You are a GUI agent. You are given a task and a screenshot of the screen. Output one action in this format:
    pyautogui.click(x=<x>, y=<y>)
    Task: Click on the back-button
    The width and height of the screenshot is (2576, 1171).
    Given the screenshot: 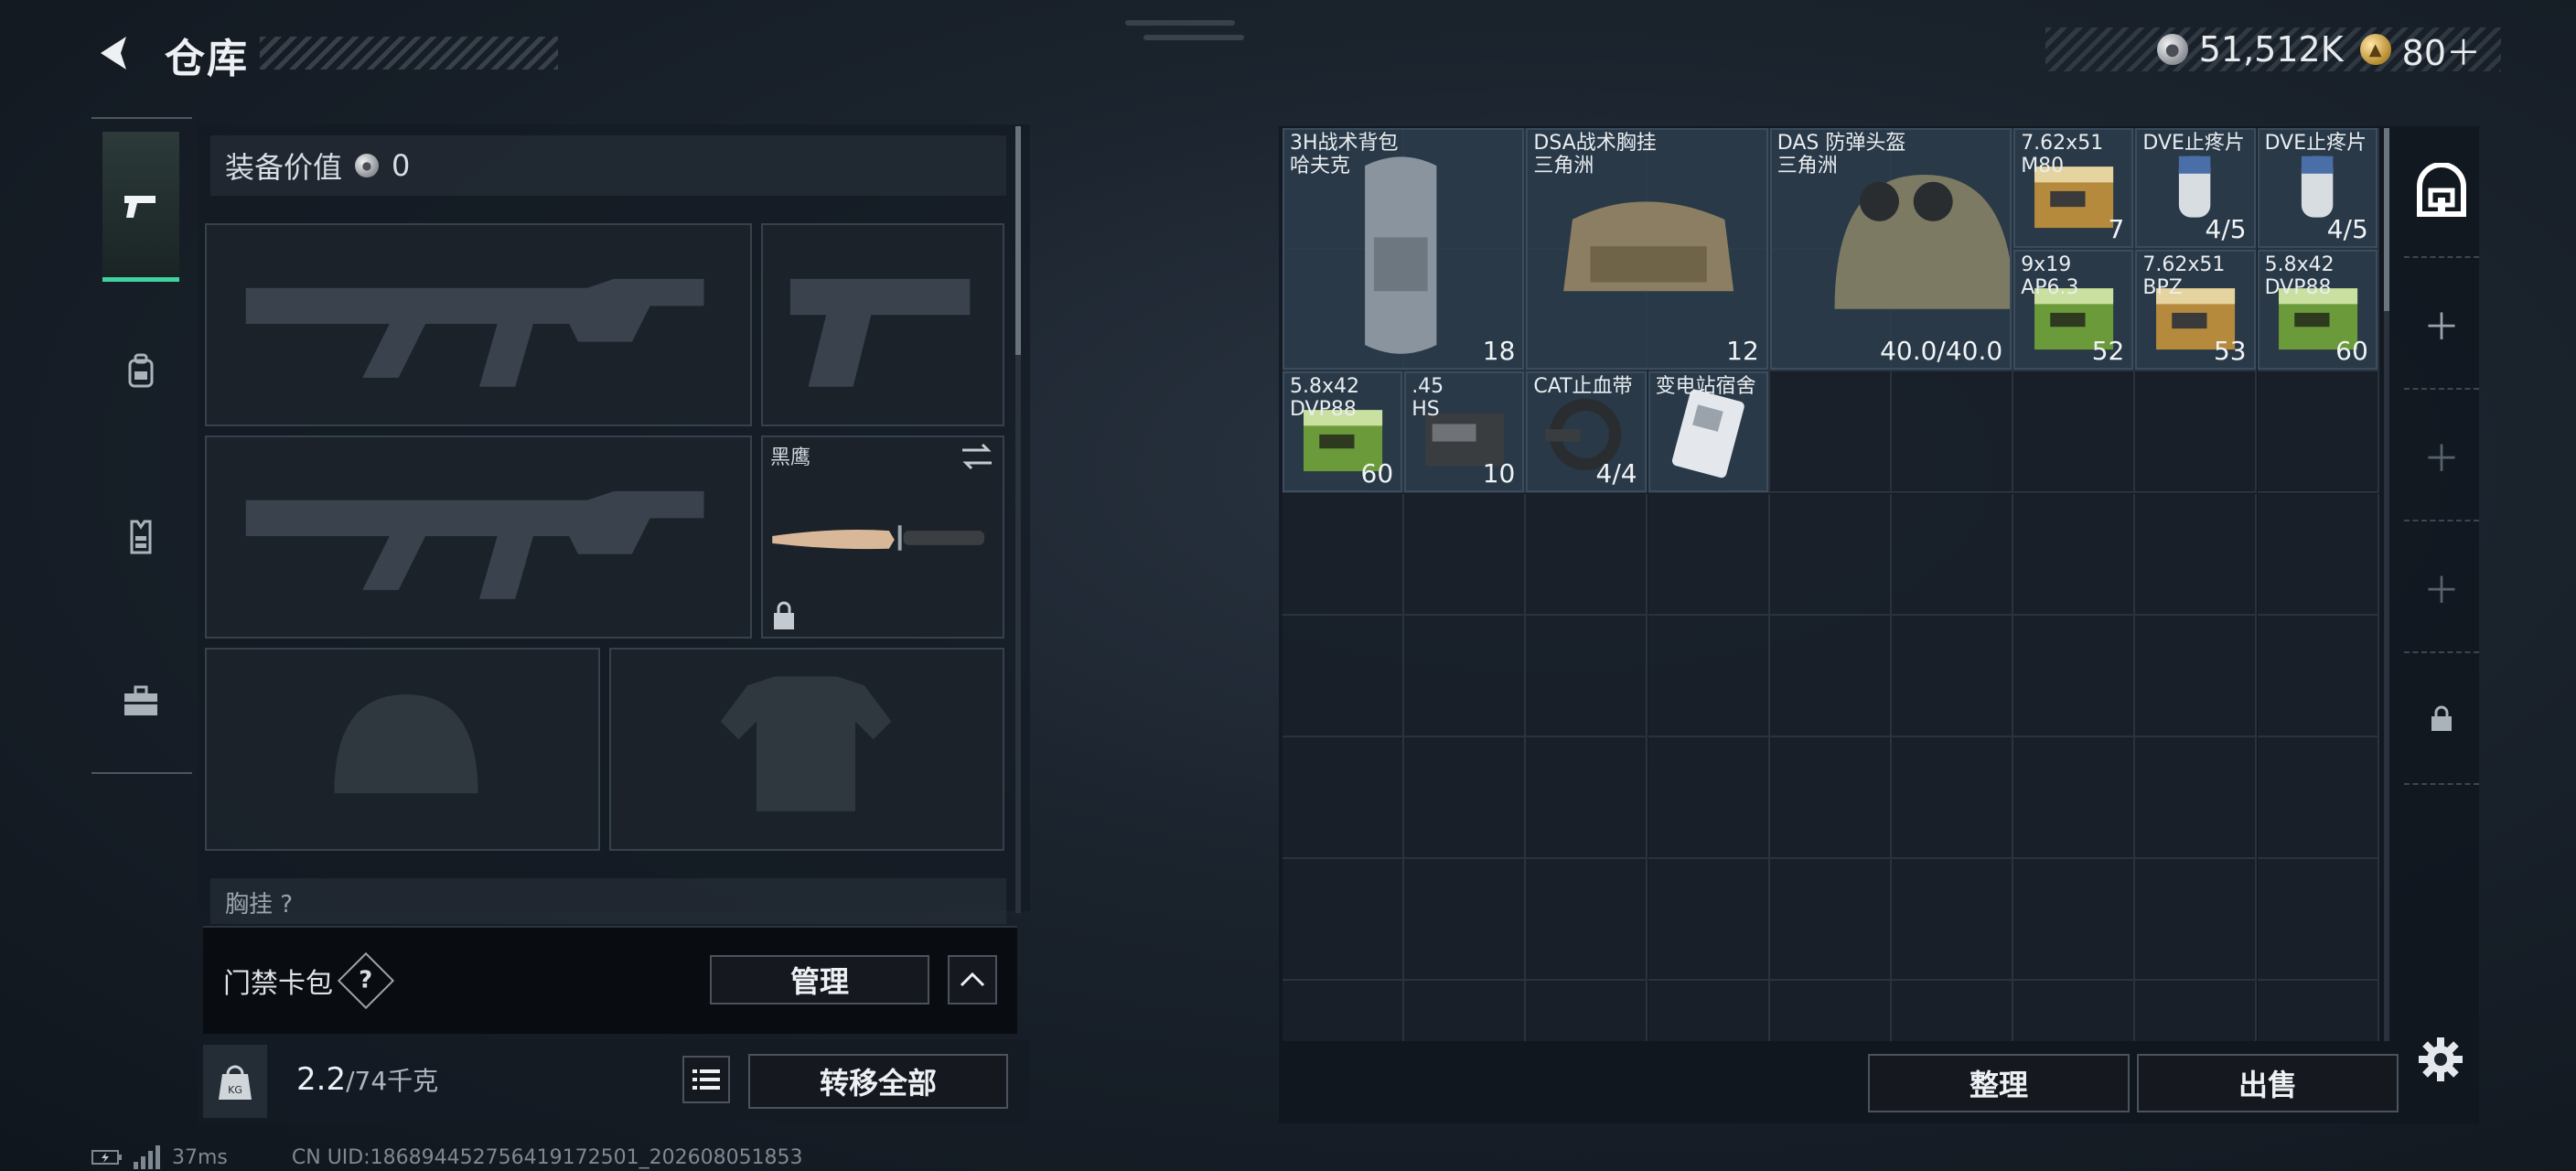 What is the action you would take?
    pyautogui.click(x=116, y=53)
    